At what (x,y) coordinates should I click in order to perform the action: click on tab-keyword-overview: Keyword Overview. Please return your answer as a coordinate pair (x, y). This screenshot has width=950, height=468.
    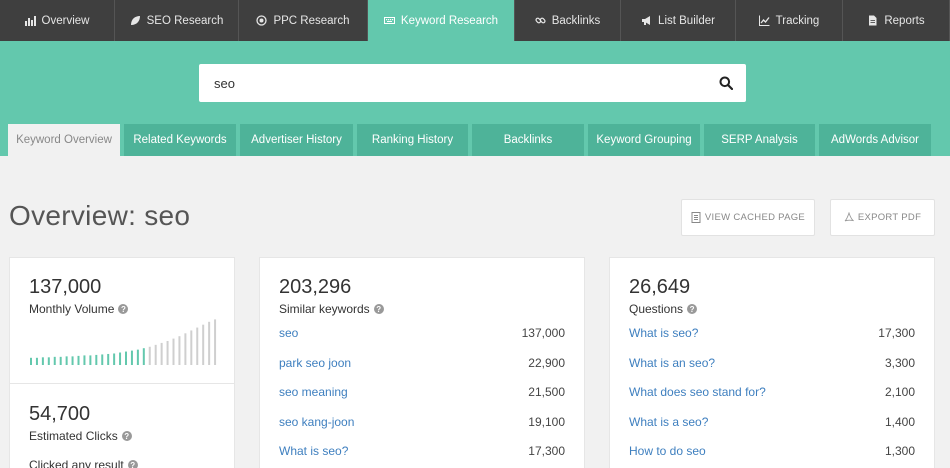
    Looking at the image, I should click on (64, 140).